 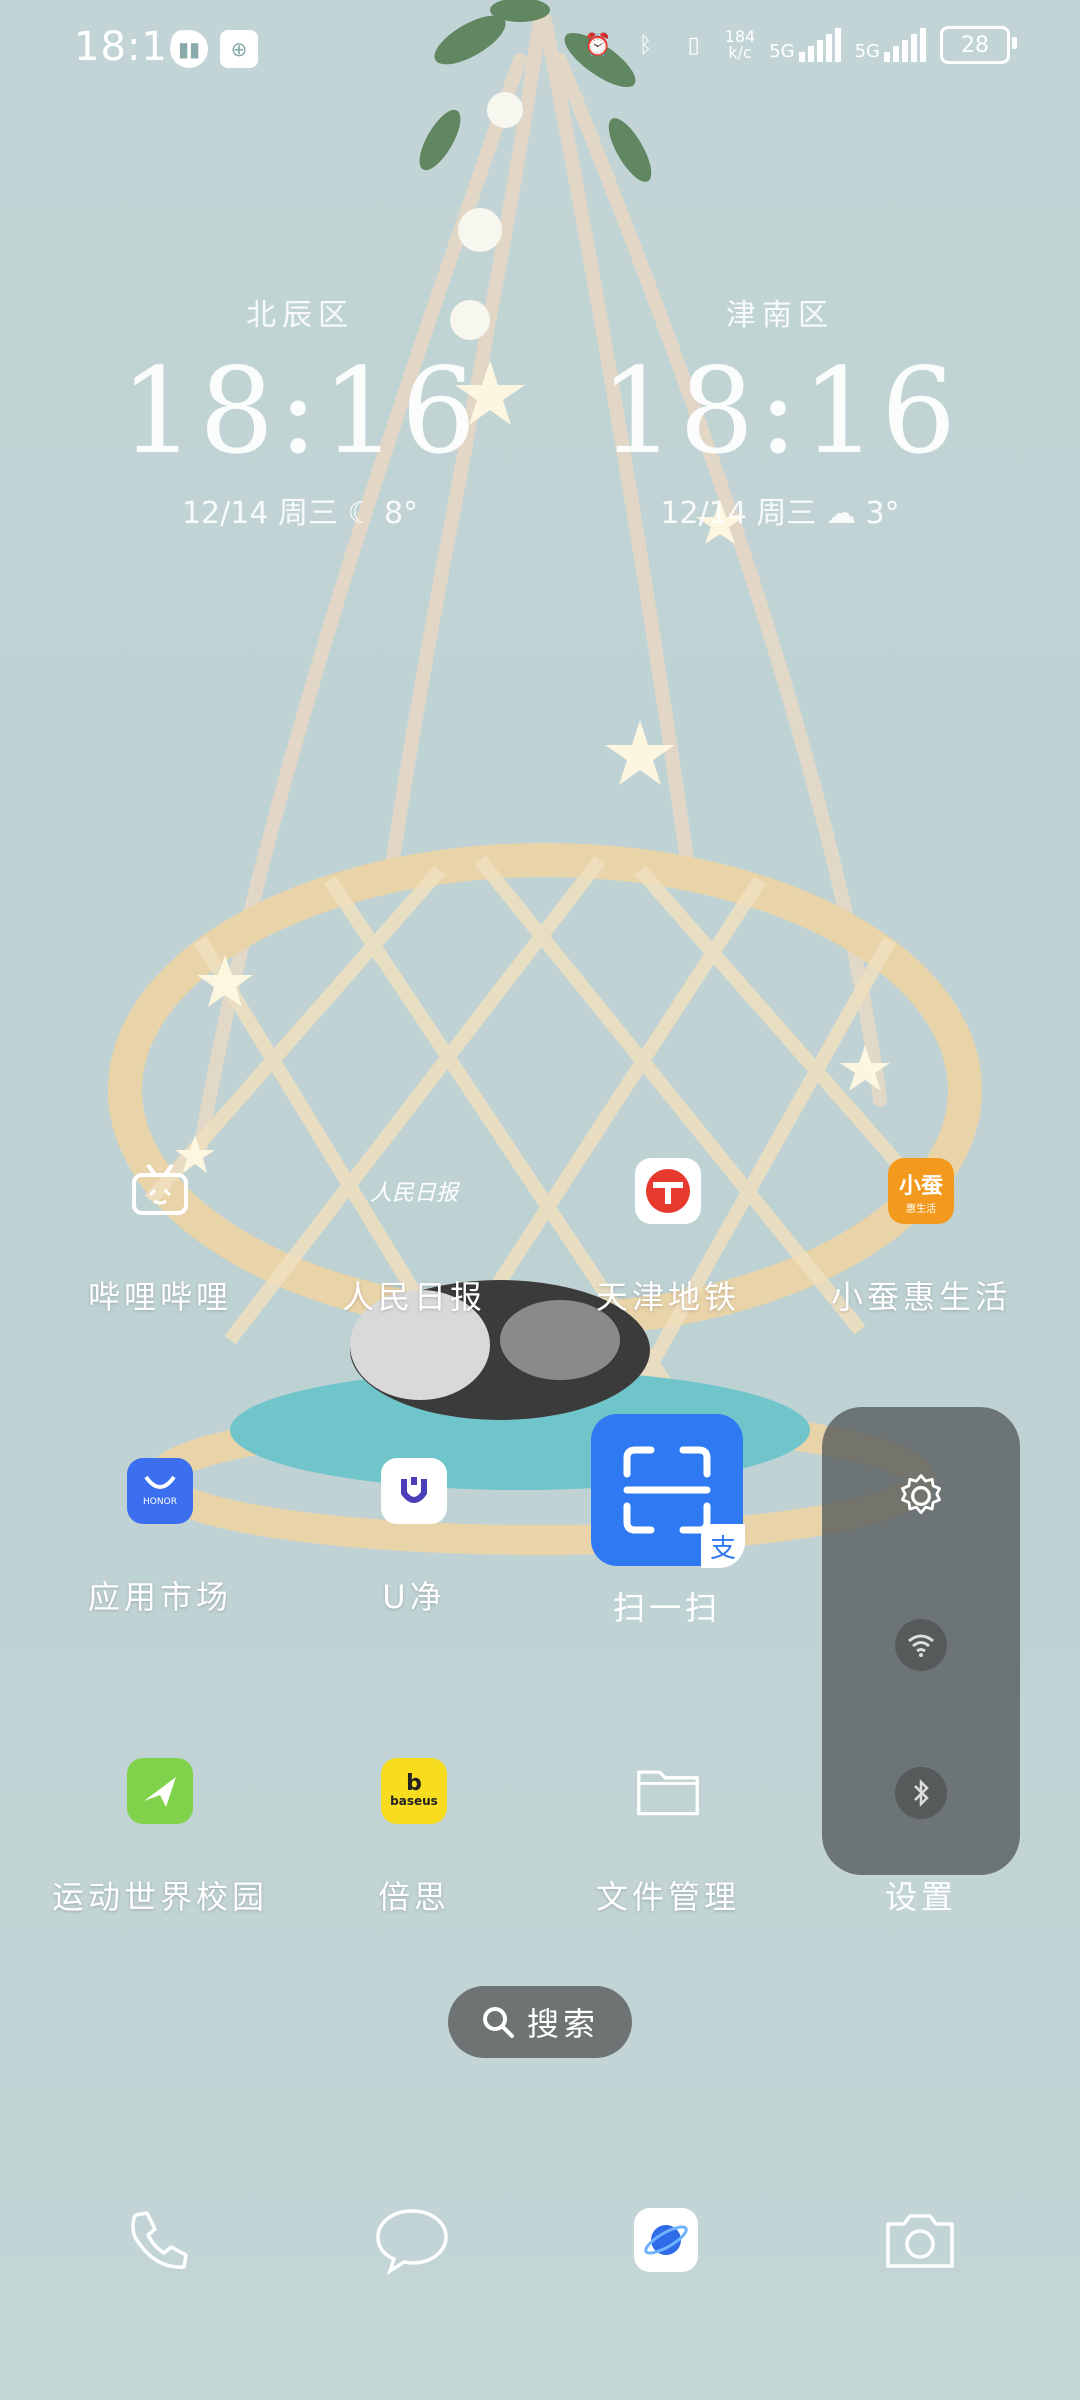 What do you see at coordinates (921, 1645) in the screenshot?
I see `wifi-toggle-icon` at bounding box center [921, 1645].